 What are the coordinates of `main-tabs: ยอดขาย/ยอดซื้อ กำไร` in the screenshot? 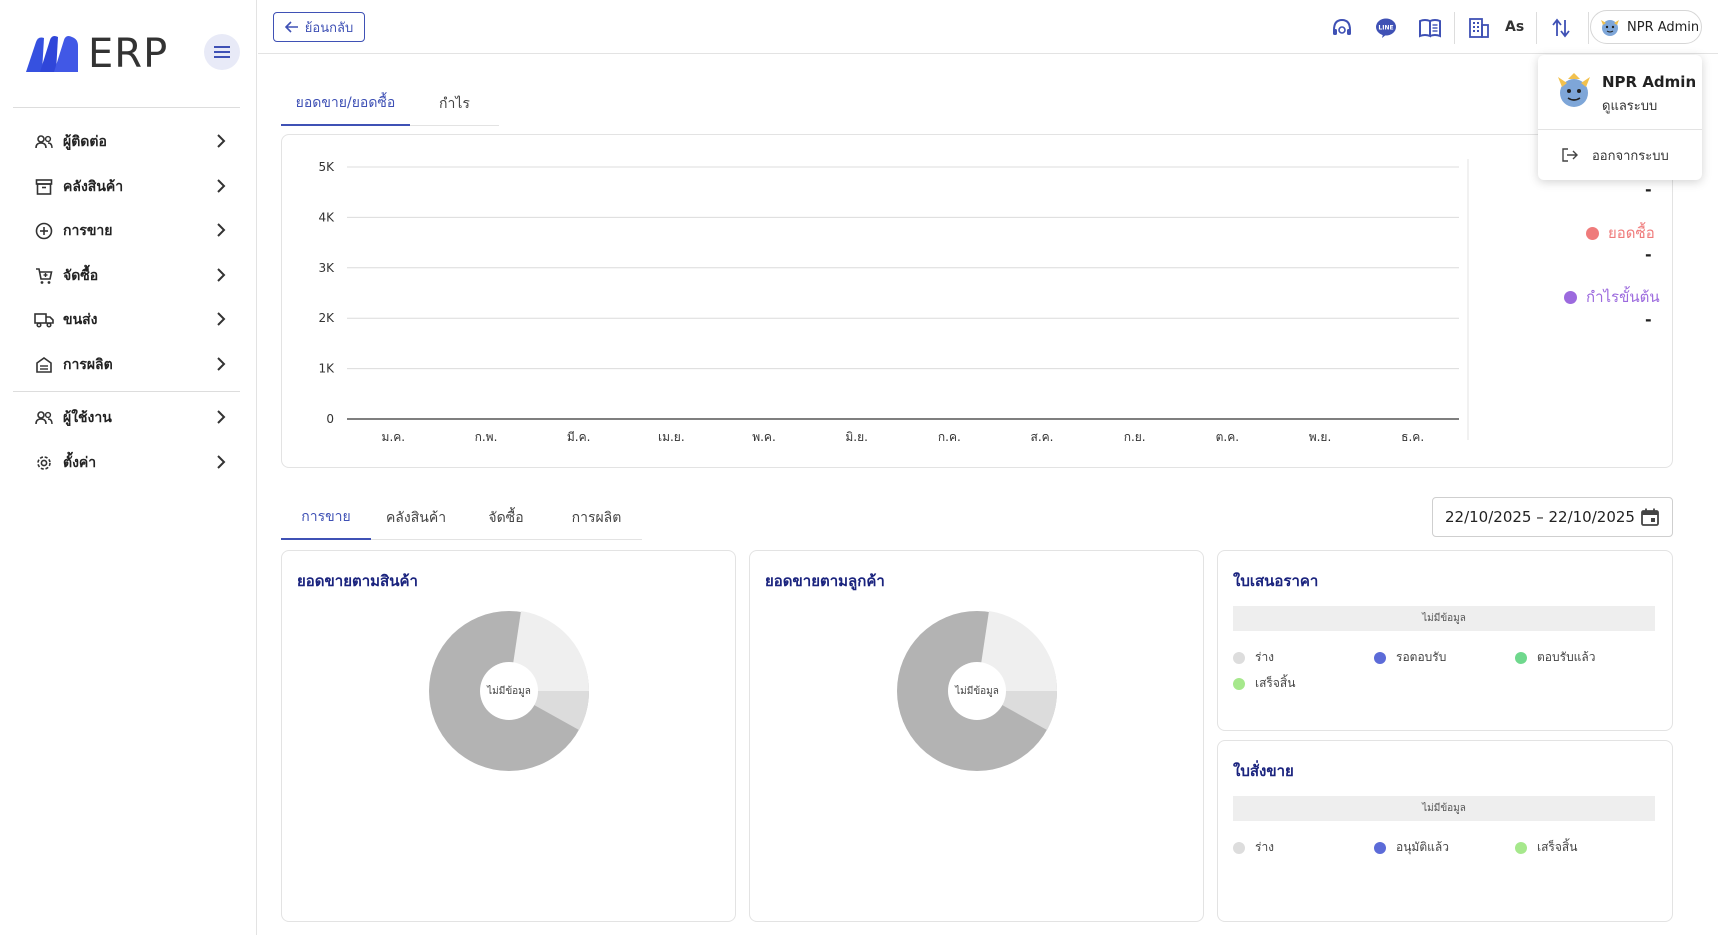 It's located at (390, 104).